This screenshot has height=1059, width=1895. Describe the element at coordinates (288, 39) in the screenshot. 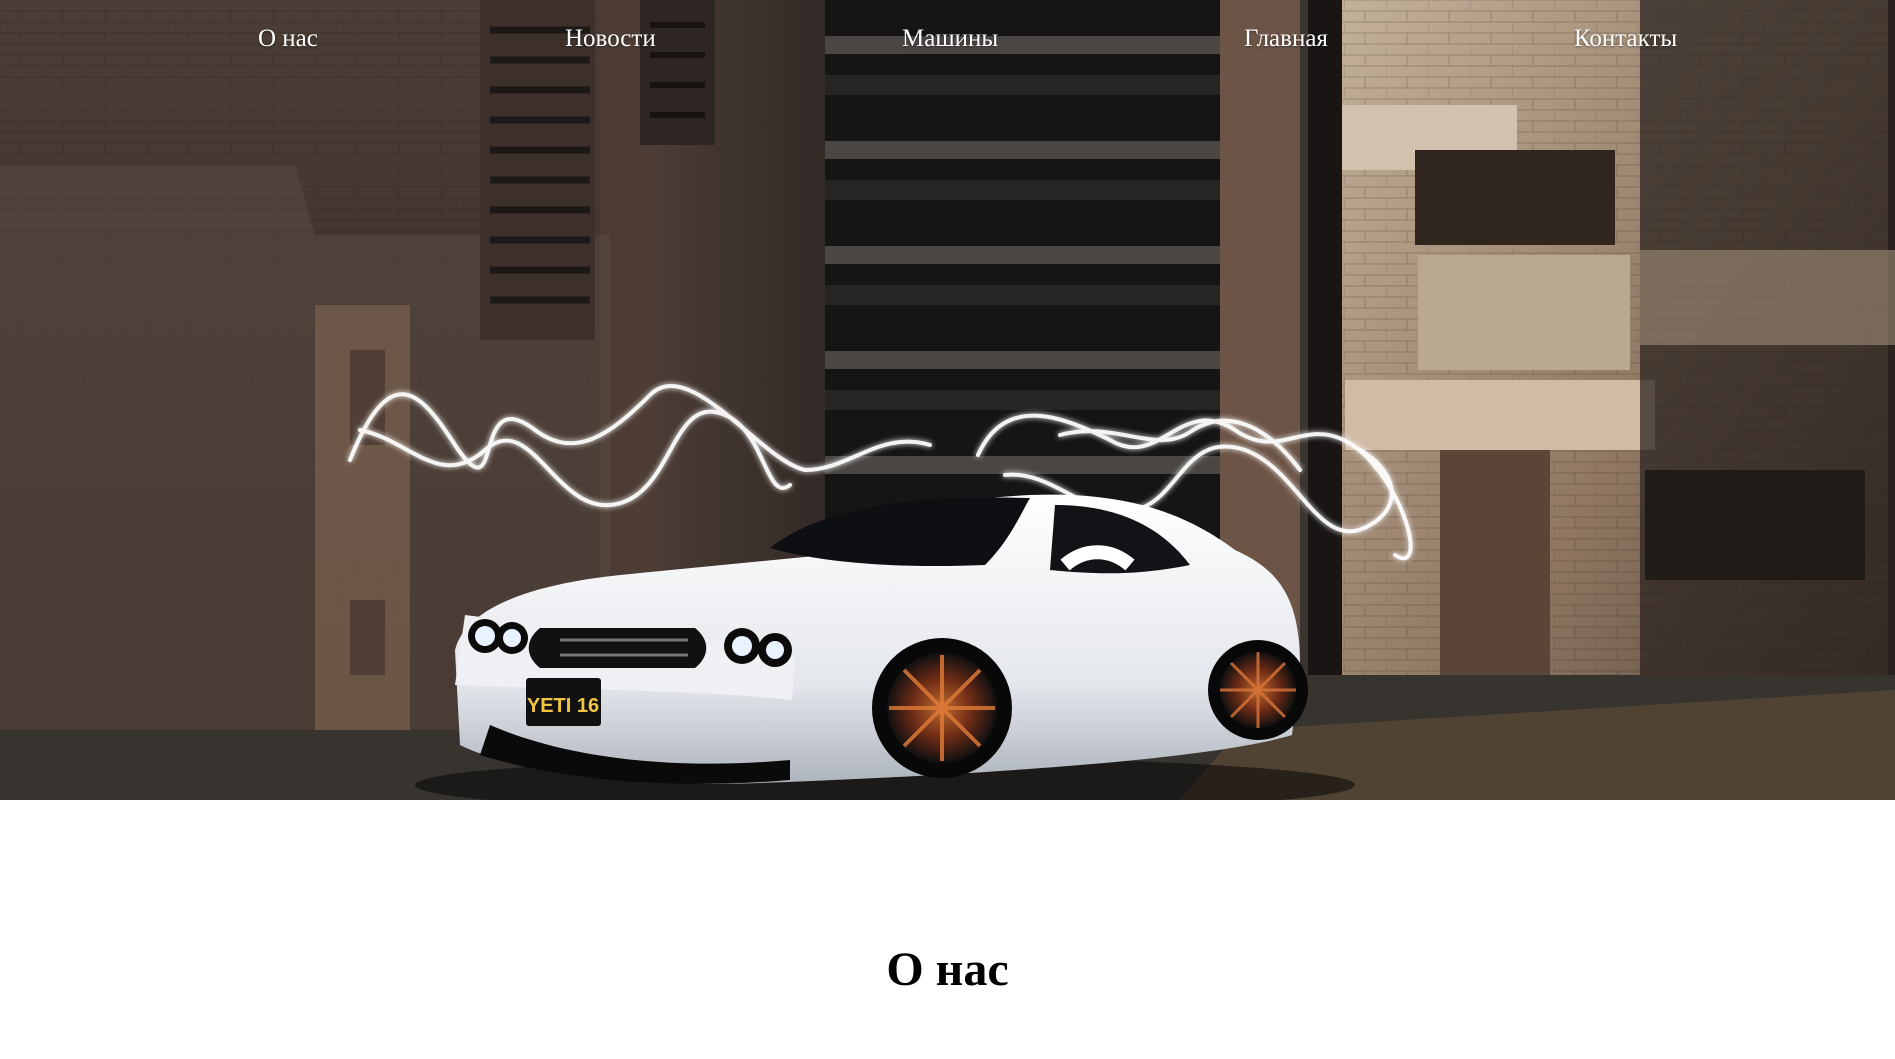

I see `nav-link-about: О нас` at that location.